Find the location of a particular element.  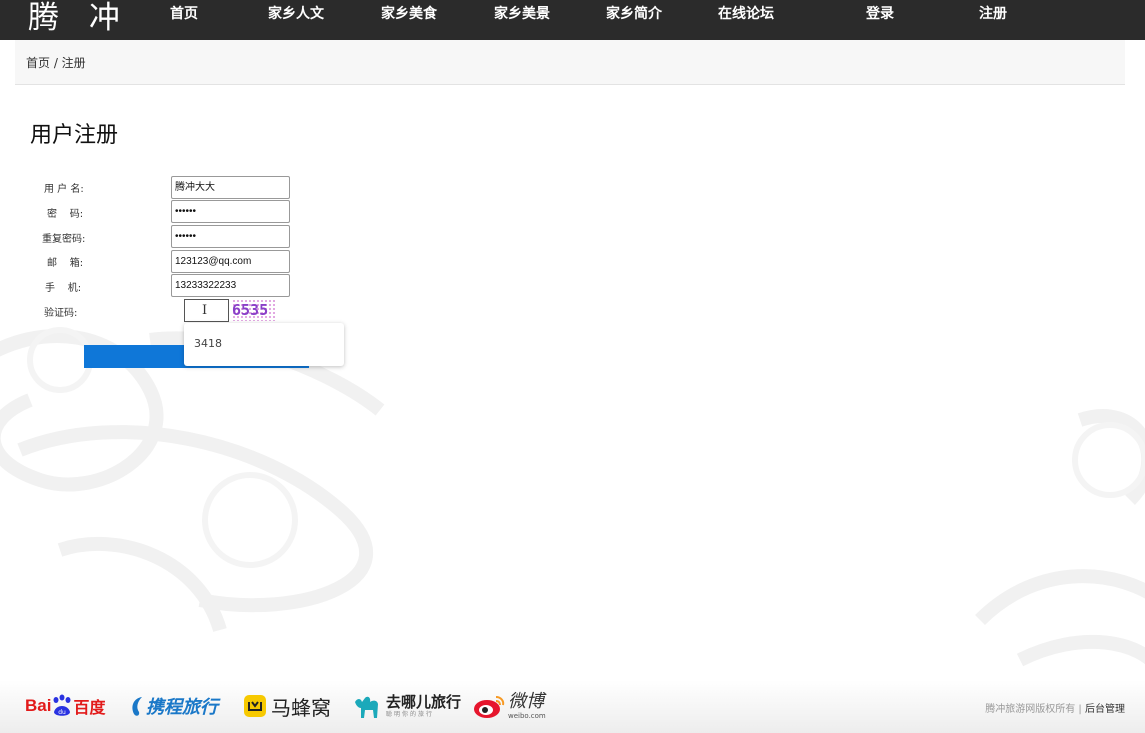

site-logo: 腾 冲 is located at coordinates (79, 19).